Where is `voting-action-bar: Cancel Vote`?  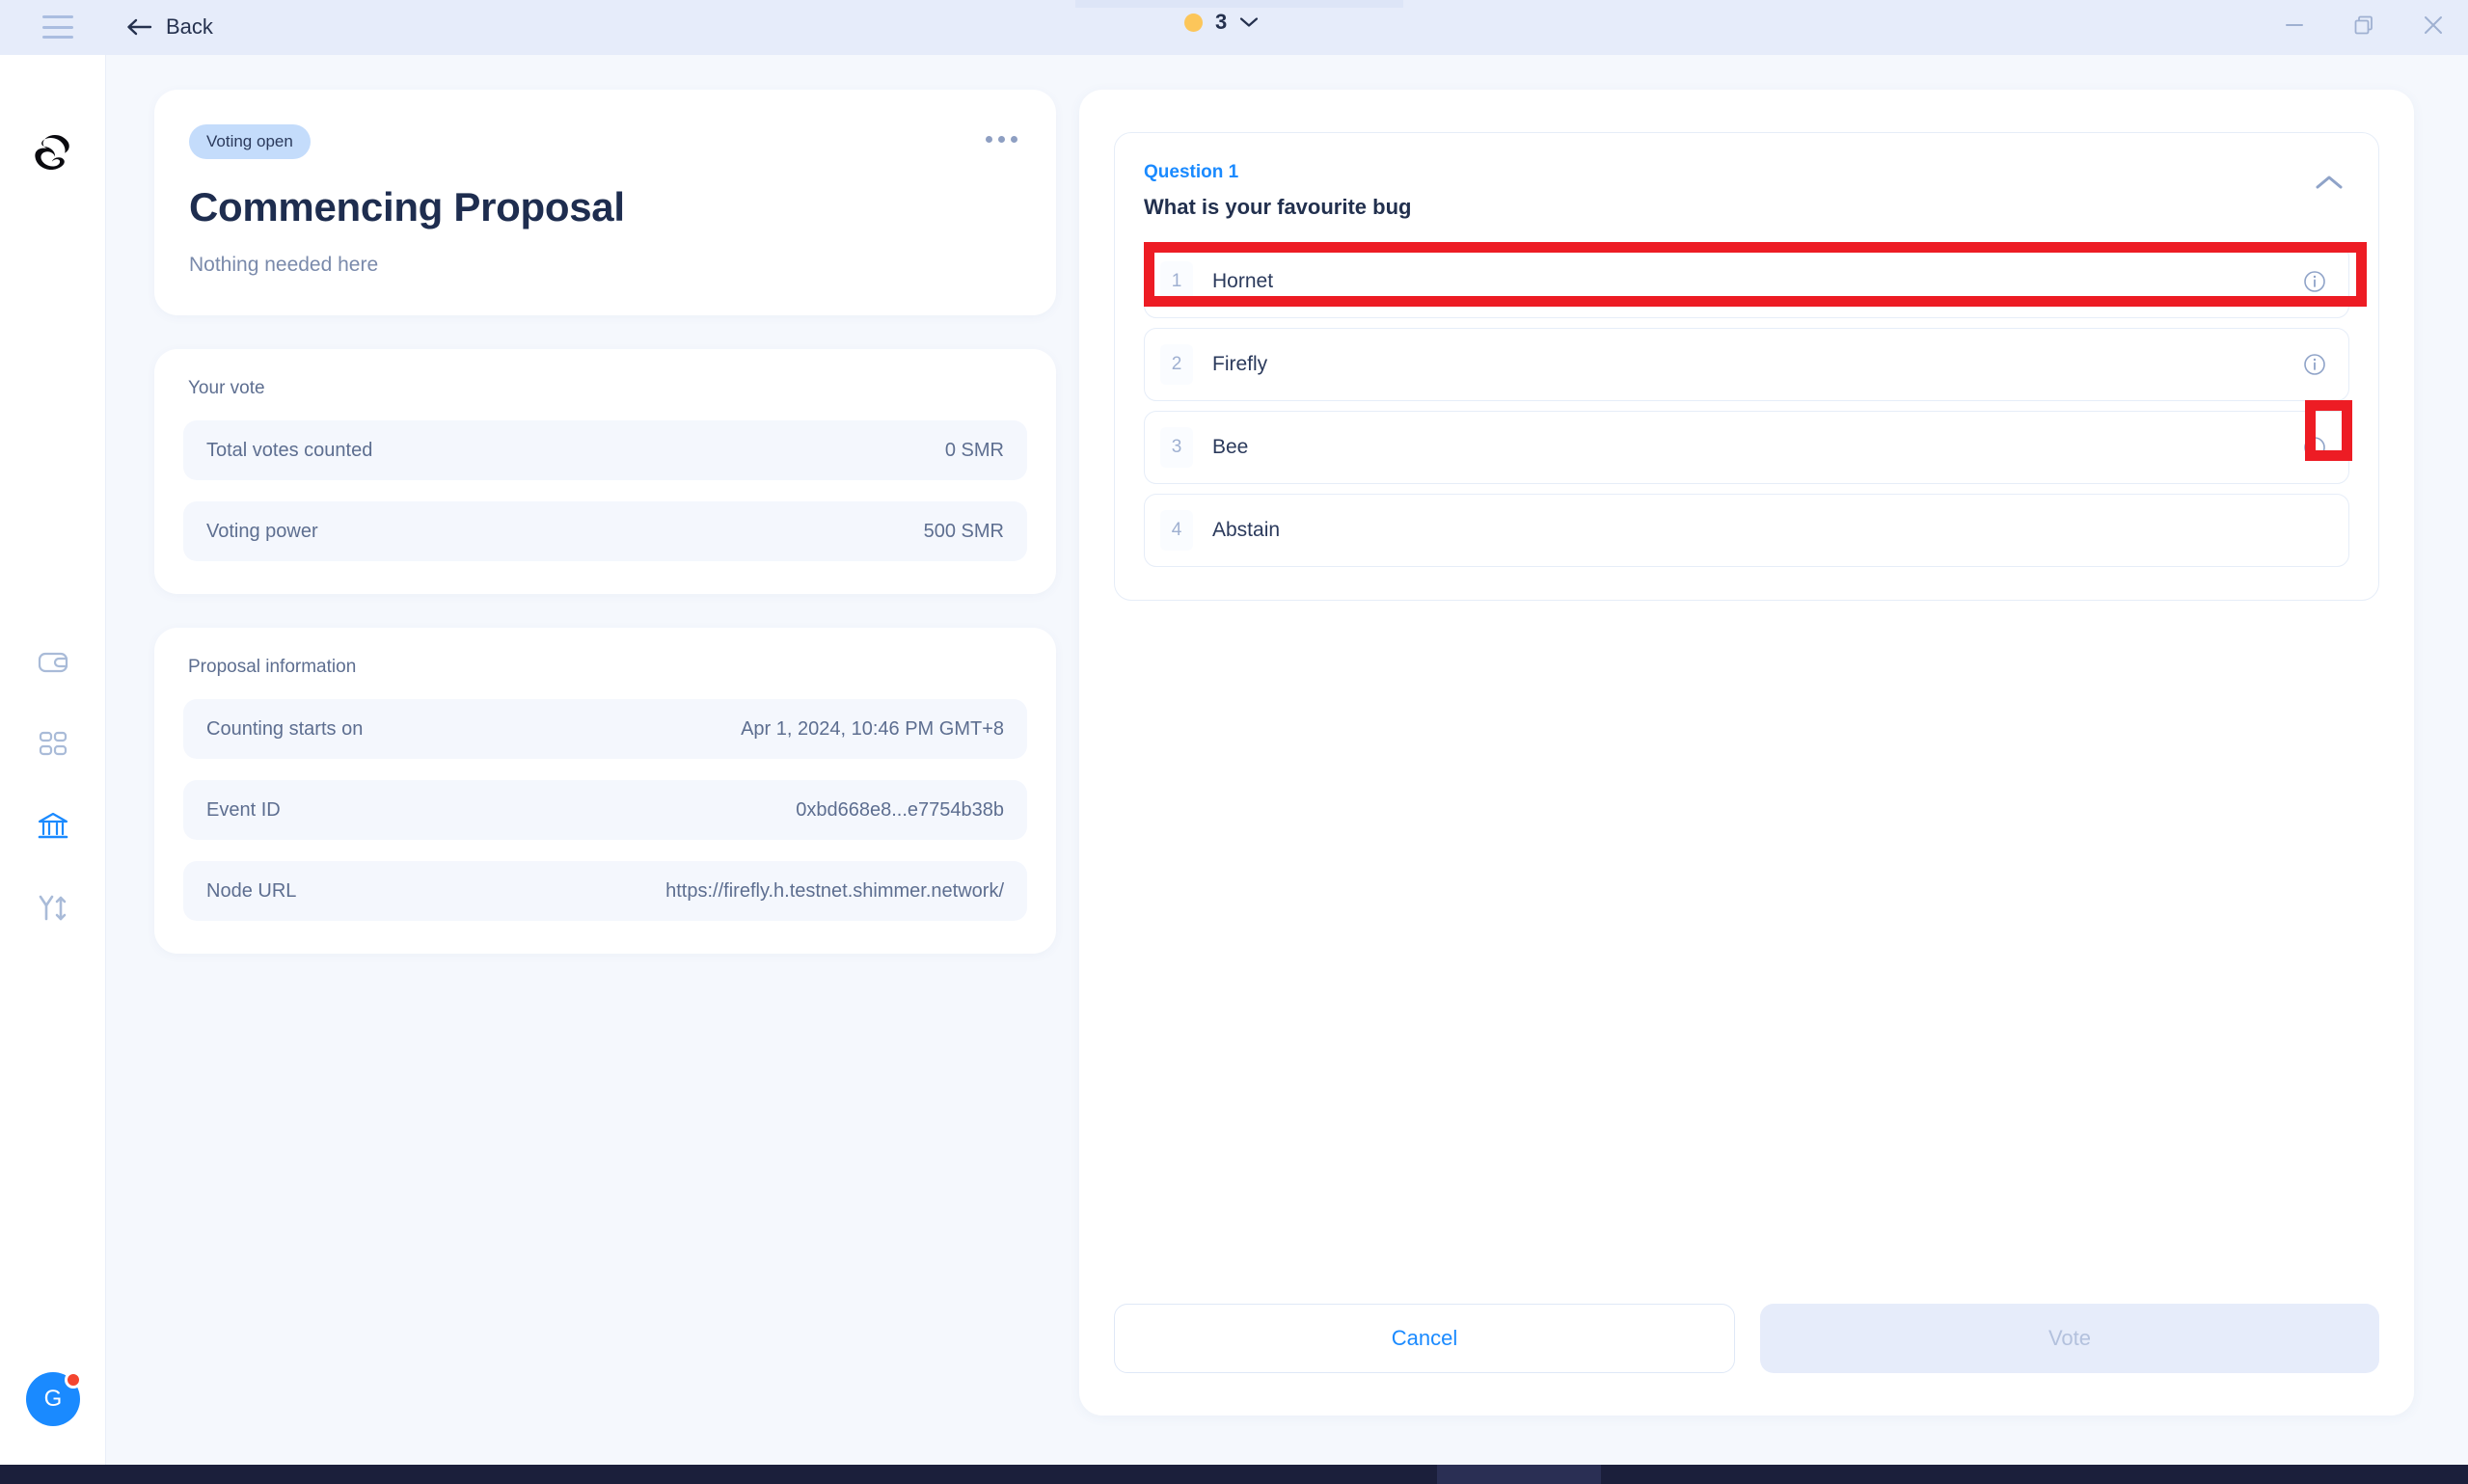
voting-action-bar: Cancel Vote is located at coordinates (1746, 1338).